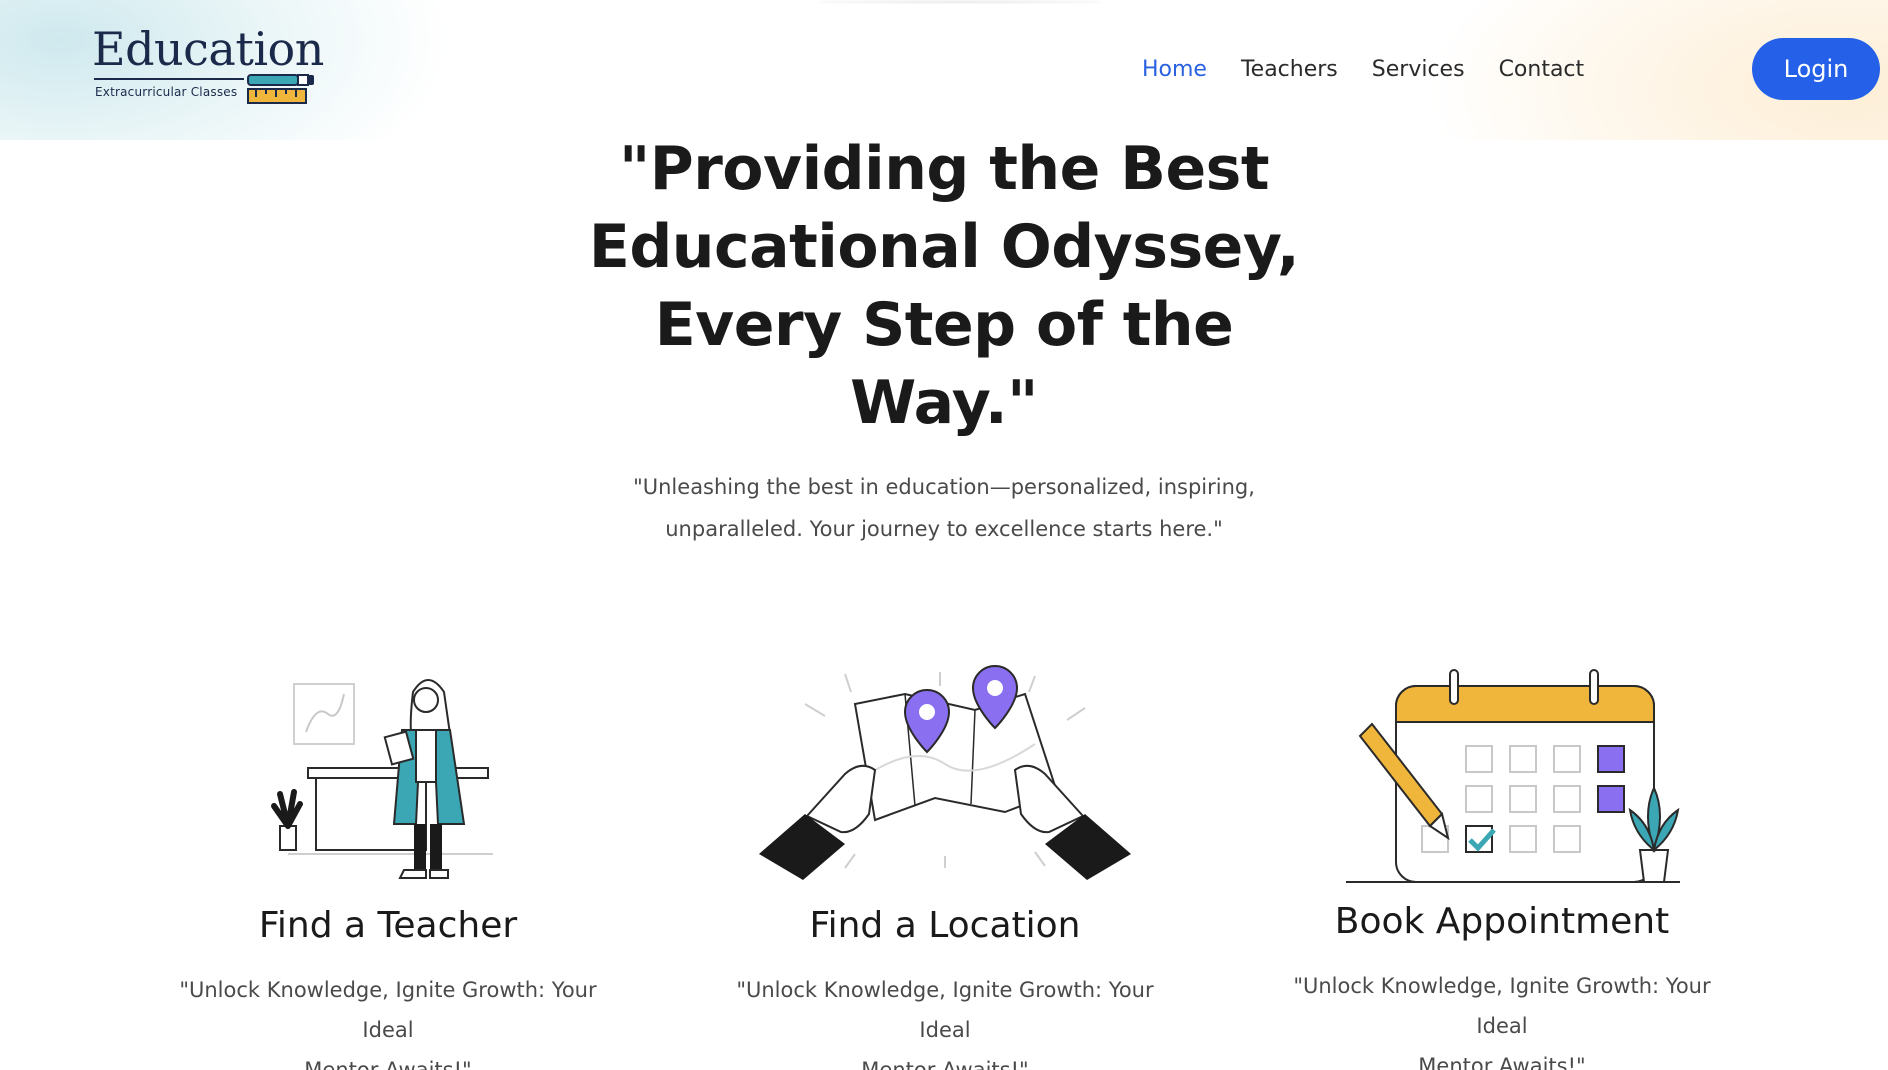 This screenshot has height=1070, width=1888. Describe the element at coordinates (945, 925) in the screenshot. I see `feature-title: Find a Location` at that location.